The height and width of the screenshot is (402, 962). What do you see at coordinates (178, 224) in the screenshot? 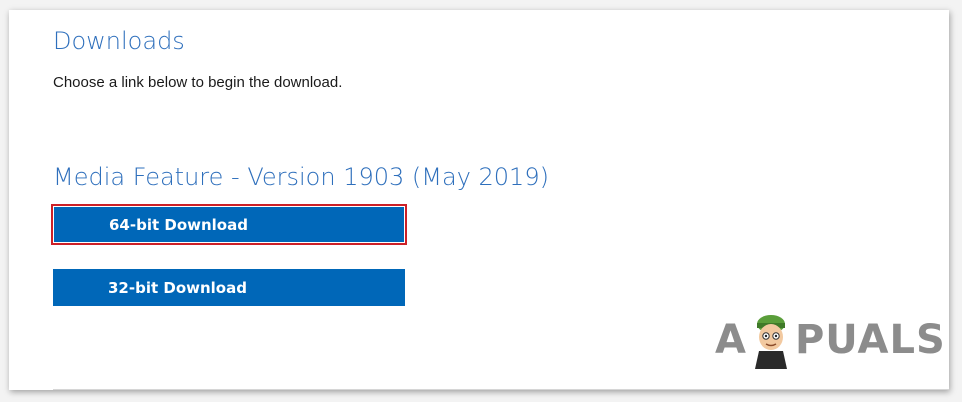
I see `download-64-bit-label: 64-bit Download` at bounding box center [178, 224].